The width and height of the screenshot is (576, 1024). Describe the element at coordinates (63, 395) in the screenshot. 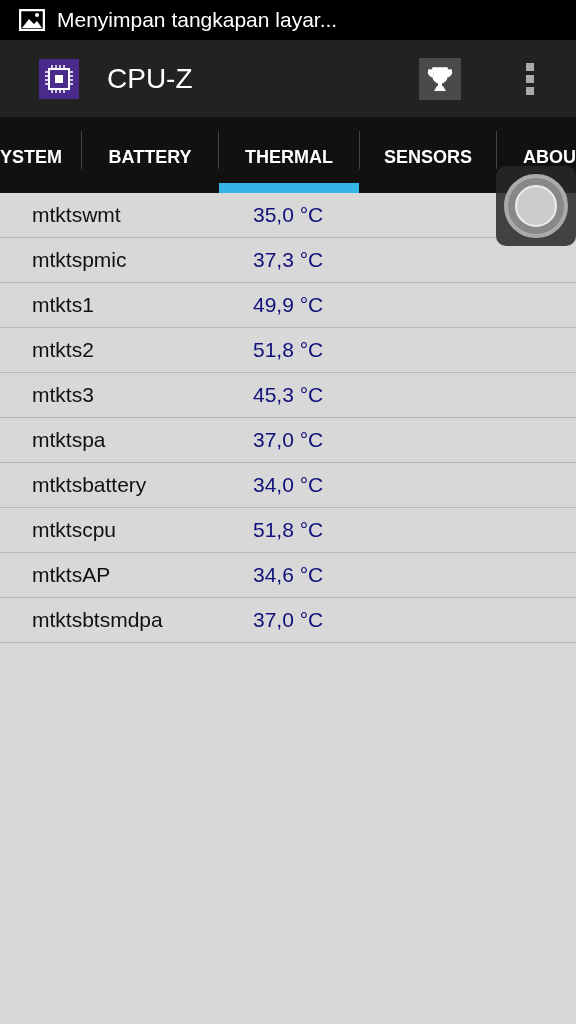

I see `sensor-name: mtkts3` at that location.